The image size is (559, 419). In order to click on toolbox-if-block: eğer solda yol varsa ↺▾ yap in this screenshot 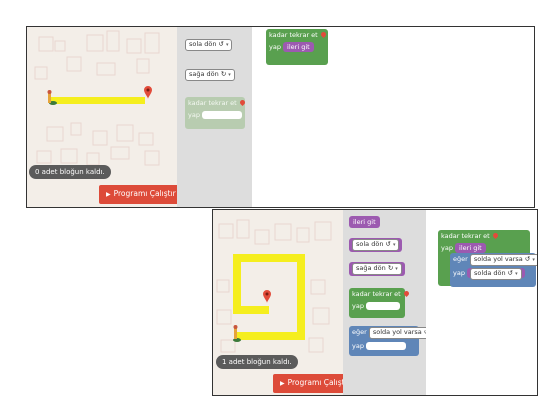, I will do `click(393, 341)`.